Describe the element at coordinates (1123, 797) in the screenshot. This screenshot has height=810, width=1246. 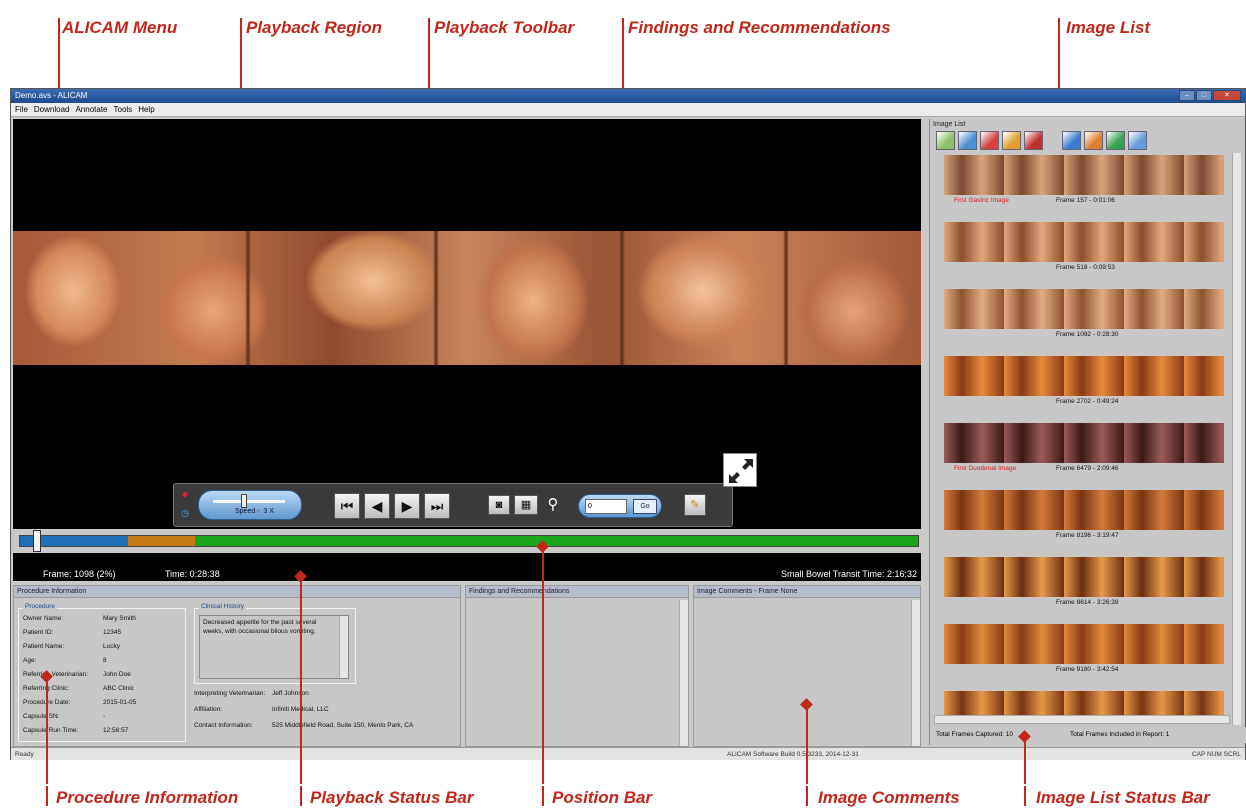
I see `callout-image-list-status-bar: Image List Status Bar` at that location.